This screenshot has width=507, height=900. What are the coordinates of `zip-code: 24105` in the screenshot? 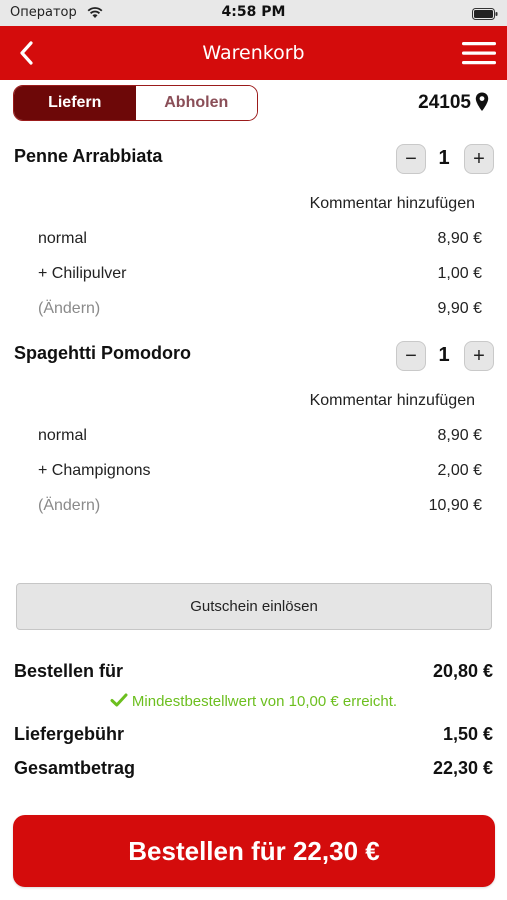 It's located at (444, 103).